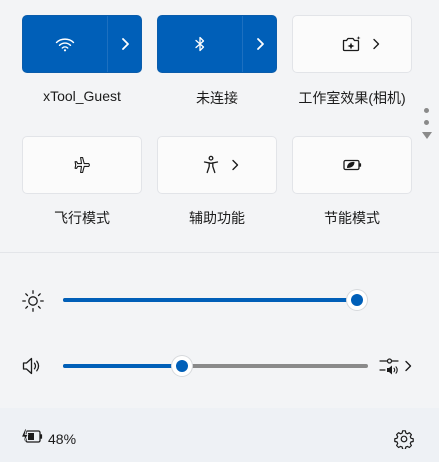  I want to click on audio-output-button, so click(397, 366).